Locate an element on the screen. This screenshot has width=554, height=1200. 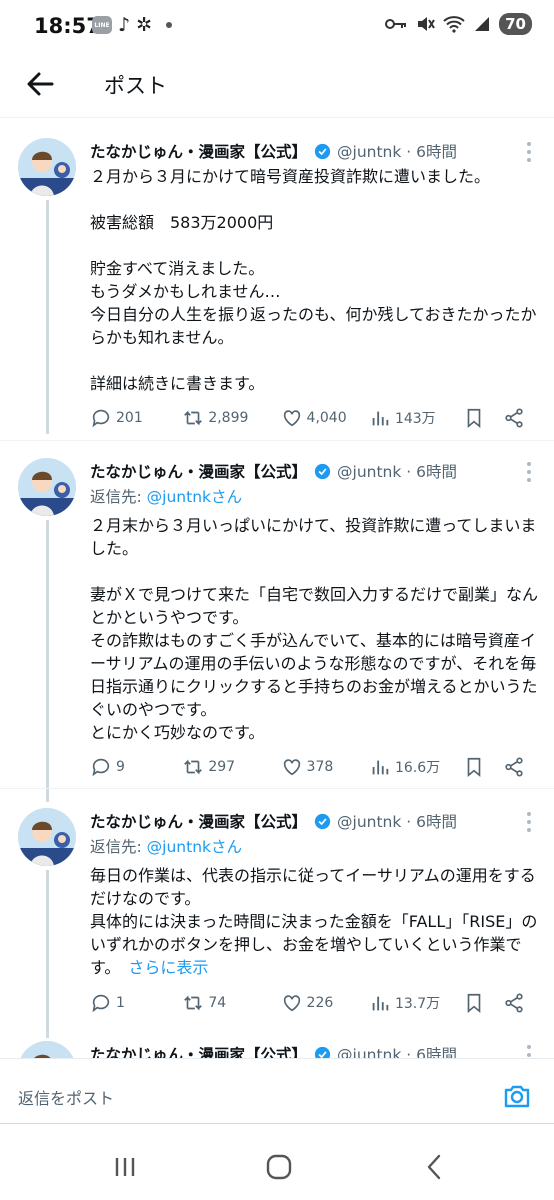
share-icon is located at coordinates (513, 418).